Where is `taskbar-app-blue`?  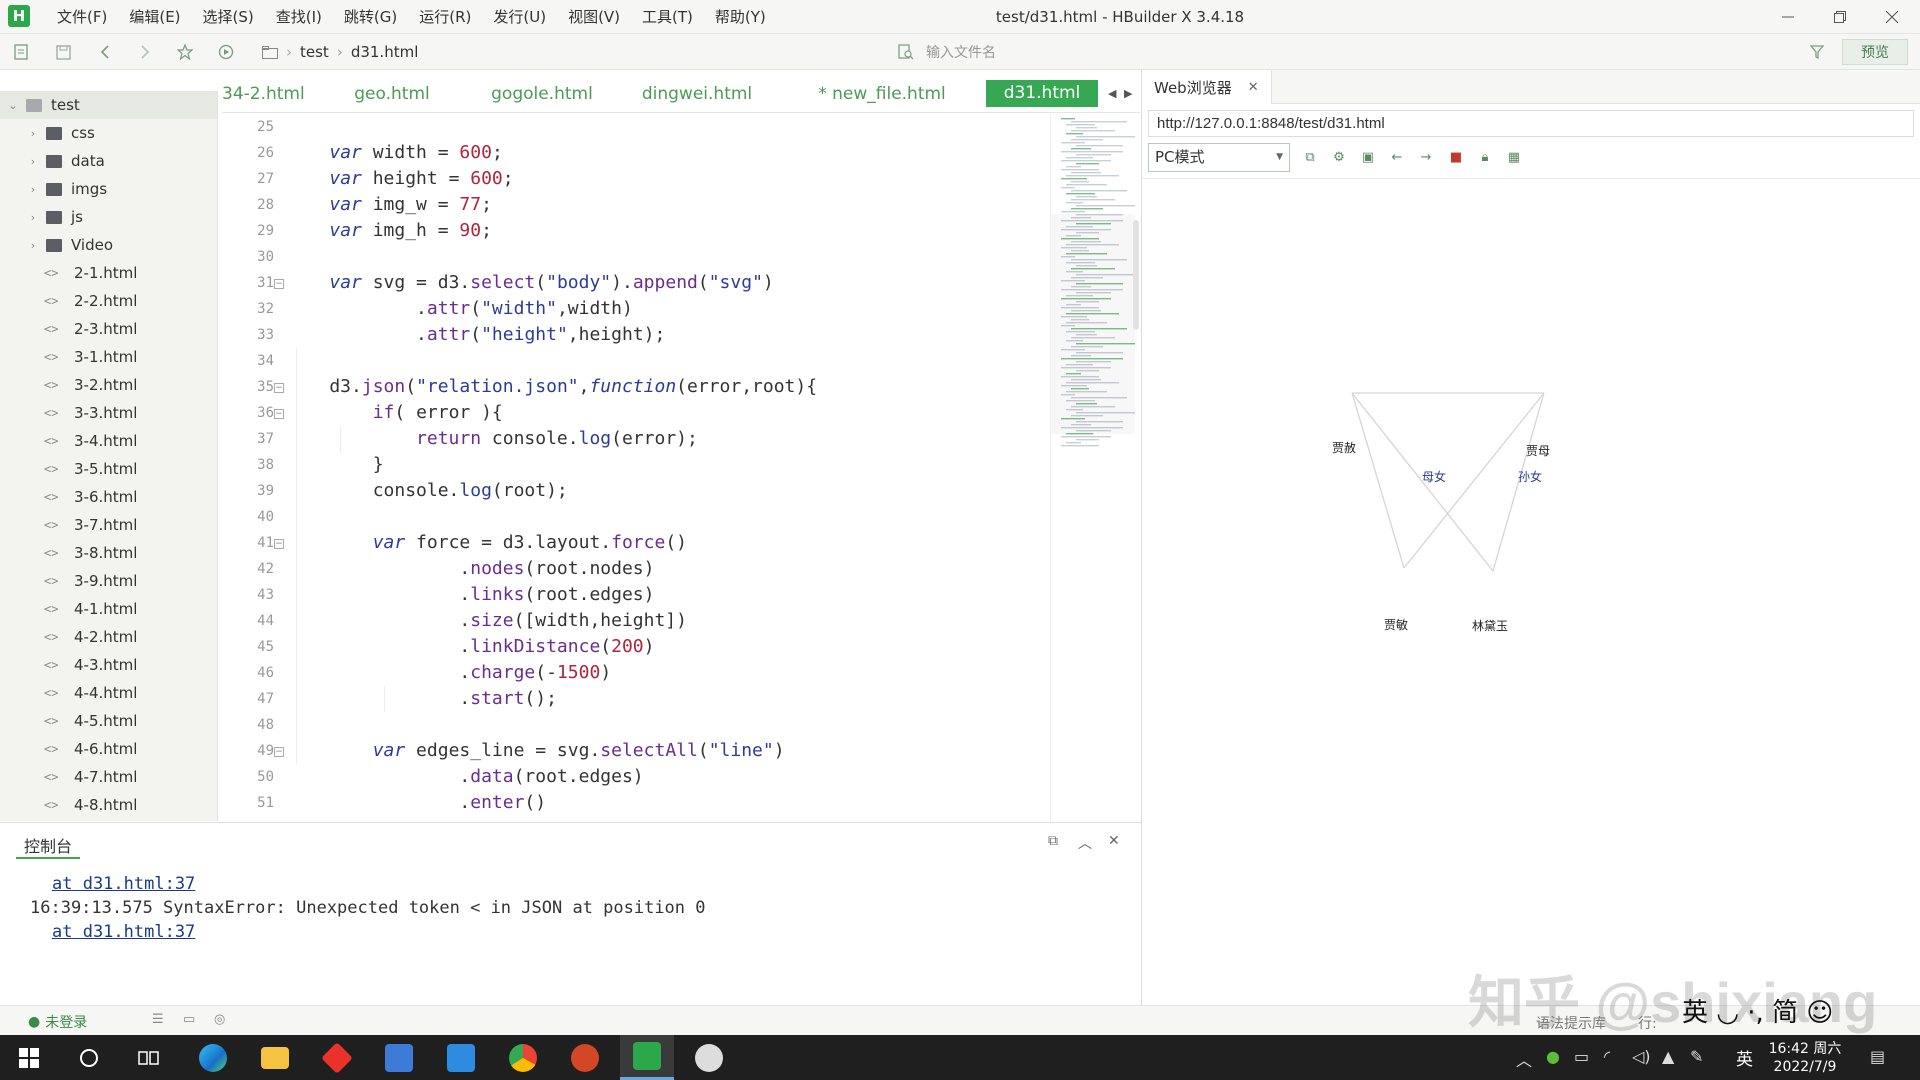 taskbar-app-blue is located at coordinates (399, 1057).